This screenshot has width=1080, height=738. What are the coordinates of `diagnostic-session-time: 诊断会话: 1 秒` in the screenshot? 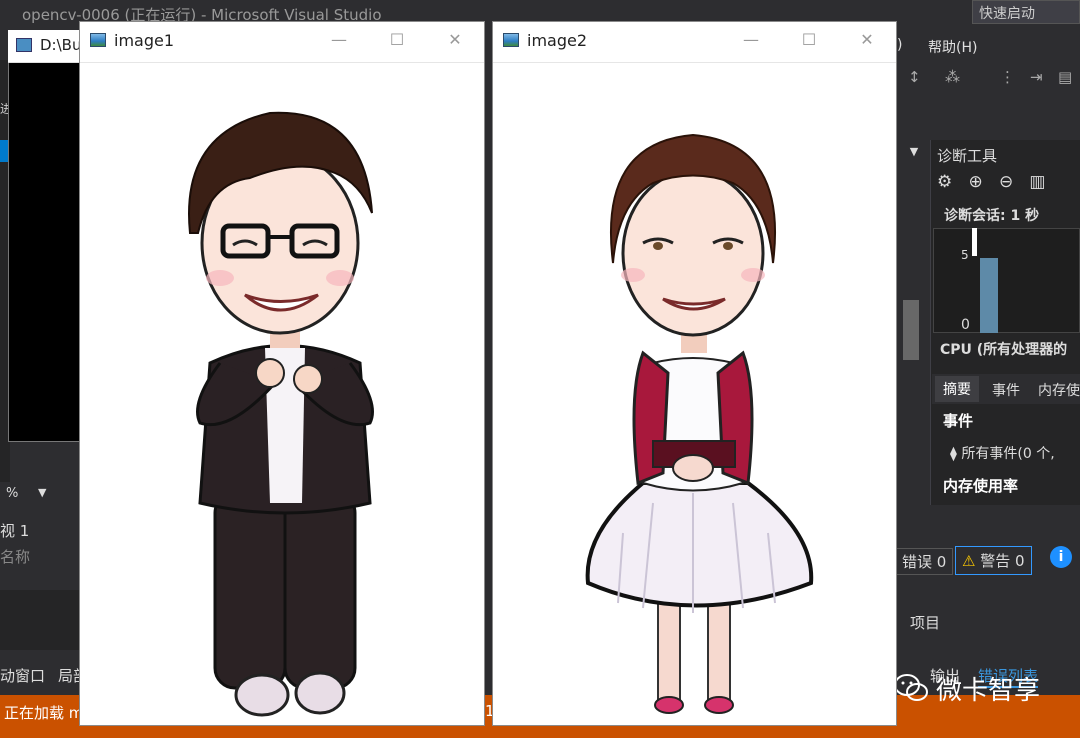 It's located at (992, 216).